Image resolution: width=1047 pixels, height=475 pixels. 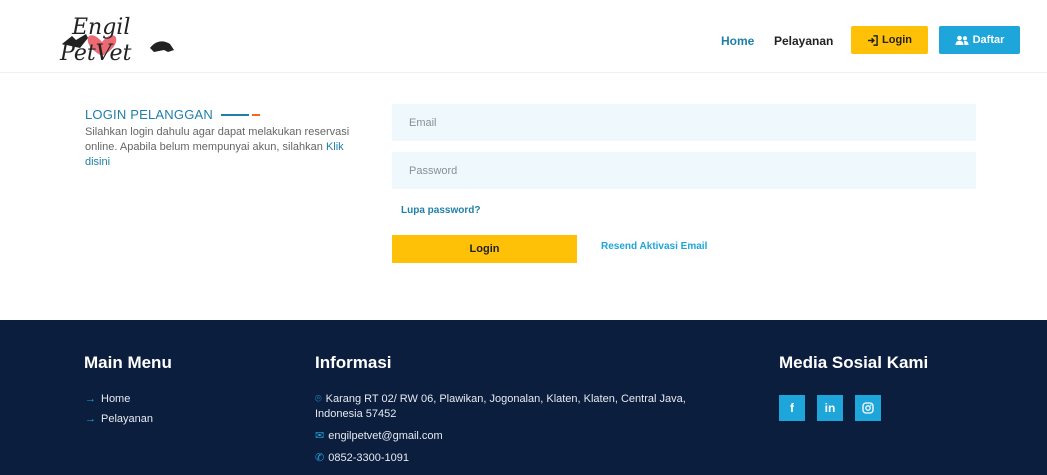 What do you see at coordinates (320, 436) in the screenshot?
I see `envelope-icon: ✉` at bounding box center [320, 436].